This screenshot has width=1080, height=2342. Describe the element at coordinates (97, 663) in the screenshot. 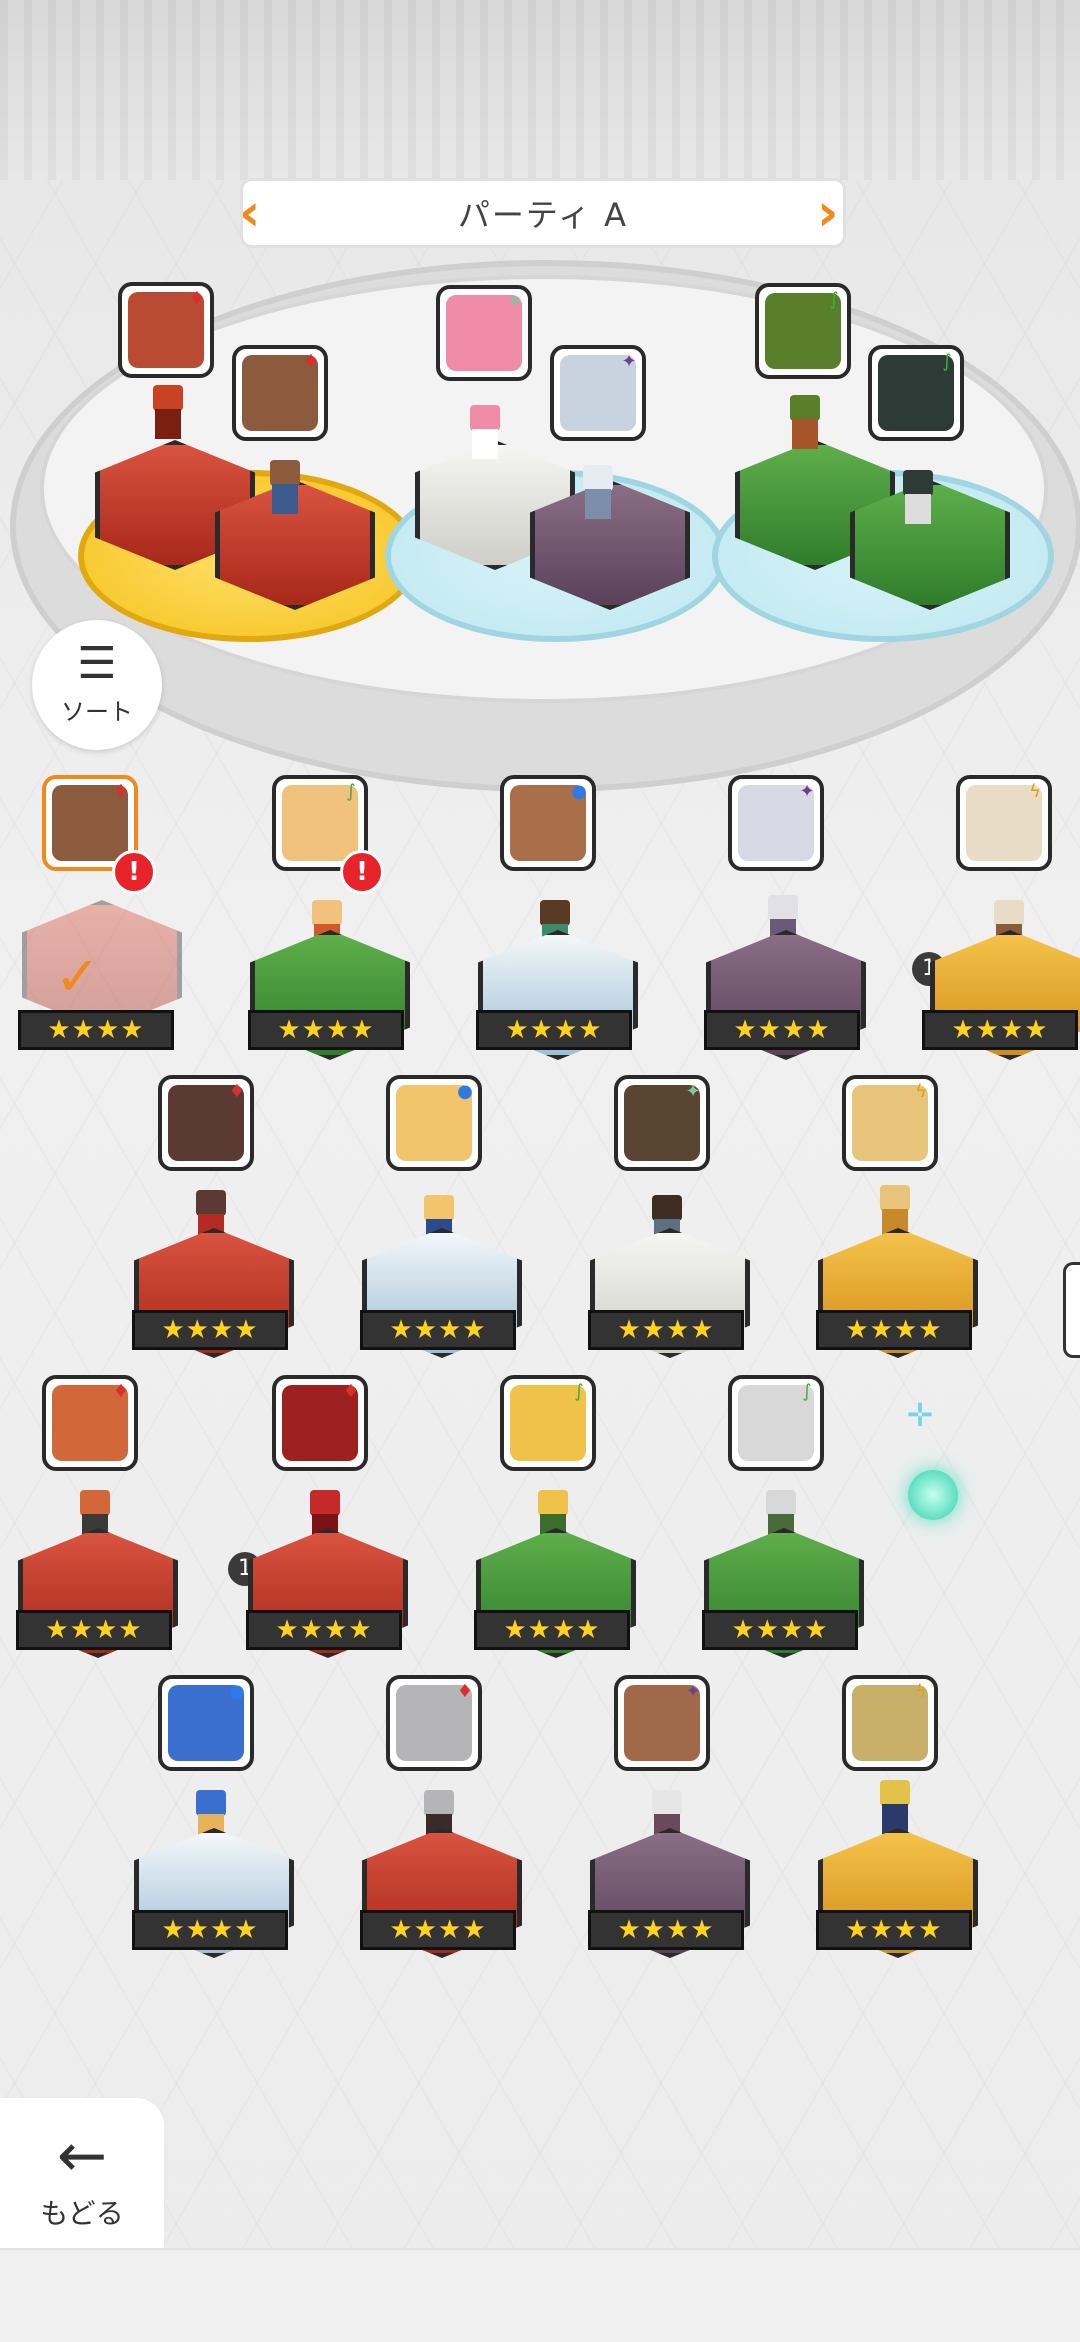

I see `sort-icon: ☰` at that location.